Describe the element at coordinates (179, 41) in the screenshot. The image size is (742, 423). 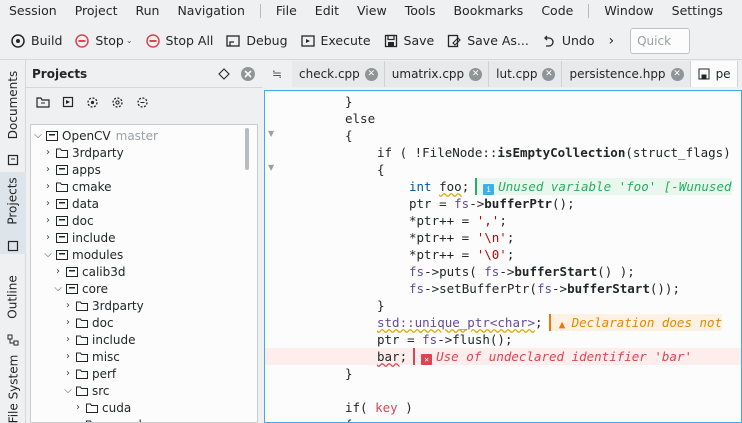
I see `stop-all-button: Stop All` at that location.